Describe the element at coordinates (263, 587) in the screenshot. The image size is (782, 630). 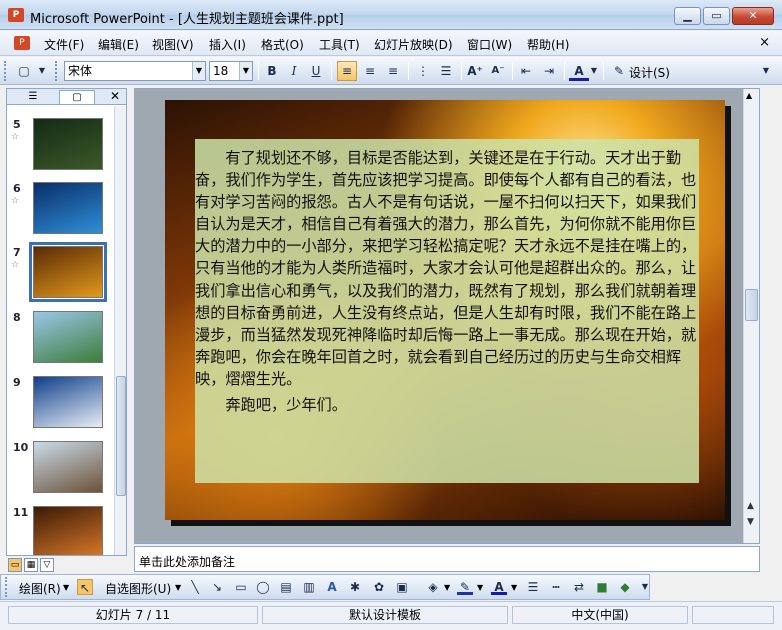
I see `oval-button: ◯` at that location.